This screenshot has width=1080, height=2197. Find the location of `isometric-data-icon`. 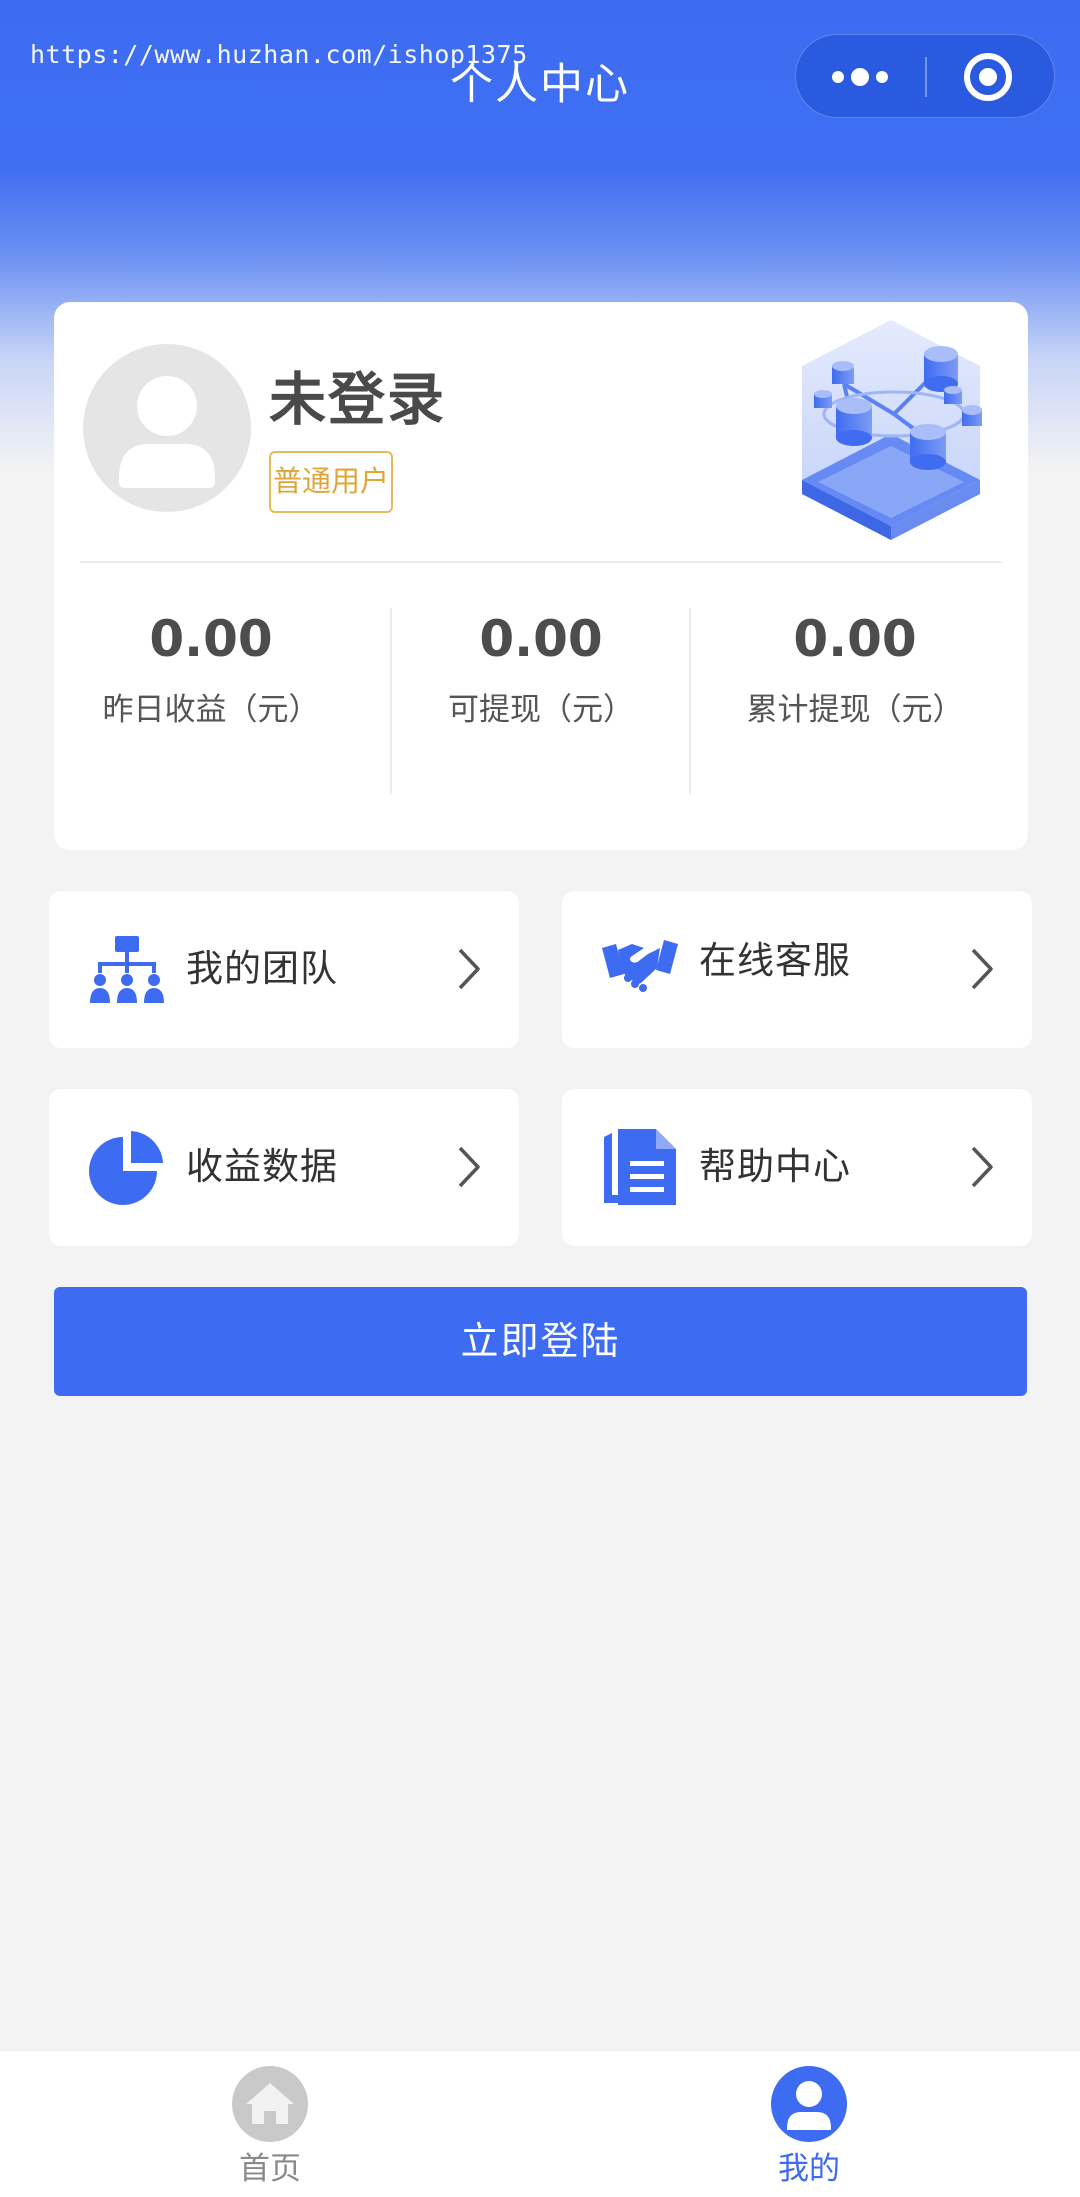

isometric-data-icon is located at coordinates (891, 430).